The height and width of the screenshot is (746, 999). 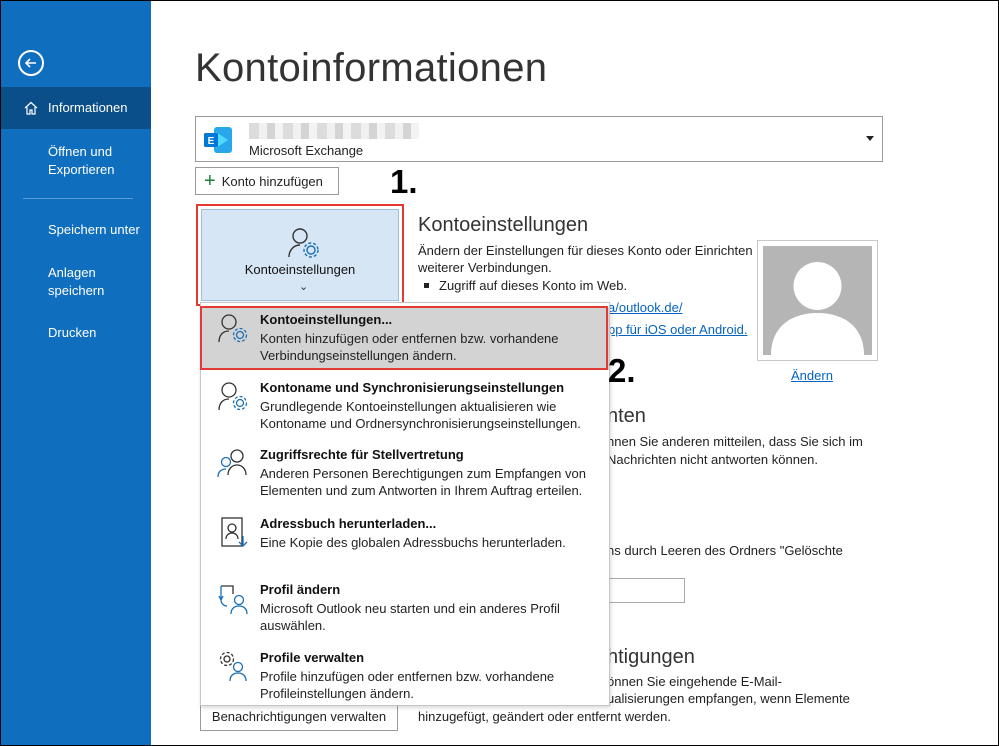 I want to click on menu-item-title: Profile verwalten, so click(x=312, y=657).